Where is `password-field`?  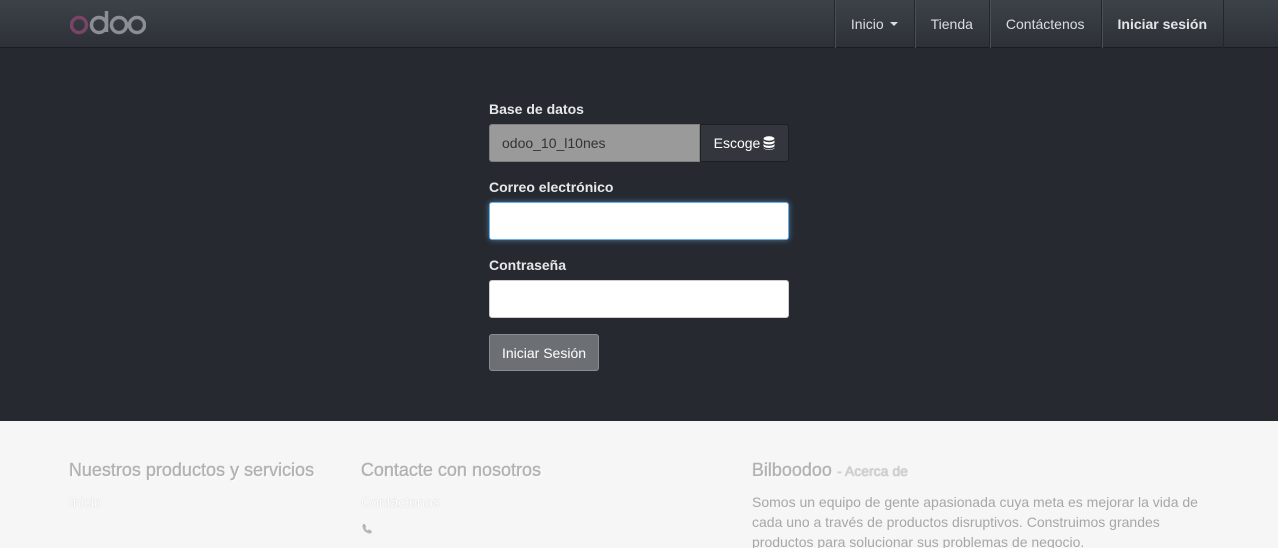
password-field is located at coordinates (639, 299).